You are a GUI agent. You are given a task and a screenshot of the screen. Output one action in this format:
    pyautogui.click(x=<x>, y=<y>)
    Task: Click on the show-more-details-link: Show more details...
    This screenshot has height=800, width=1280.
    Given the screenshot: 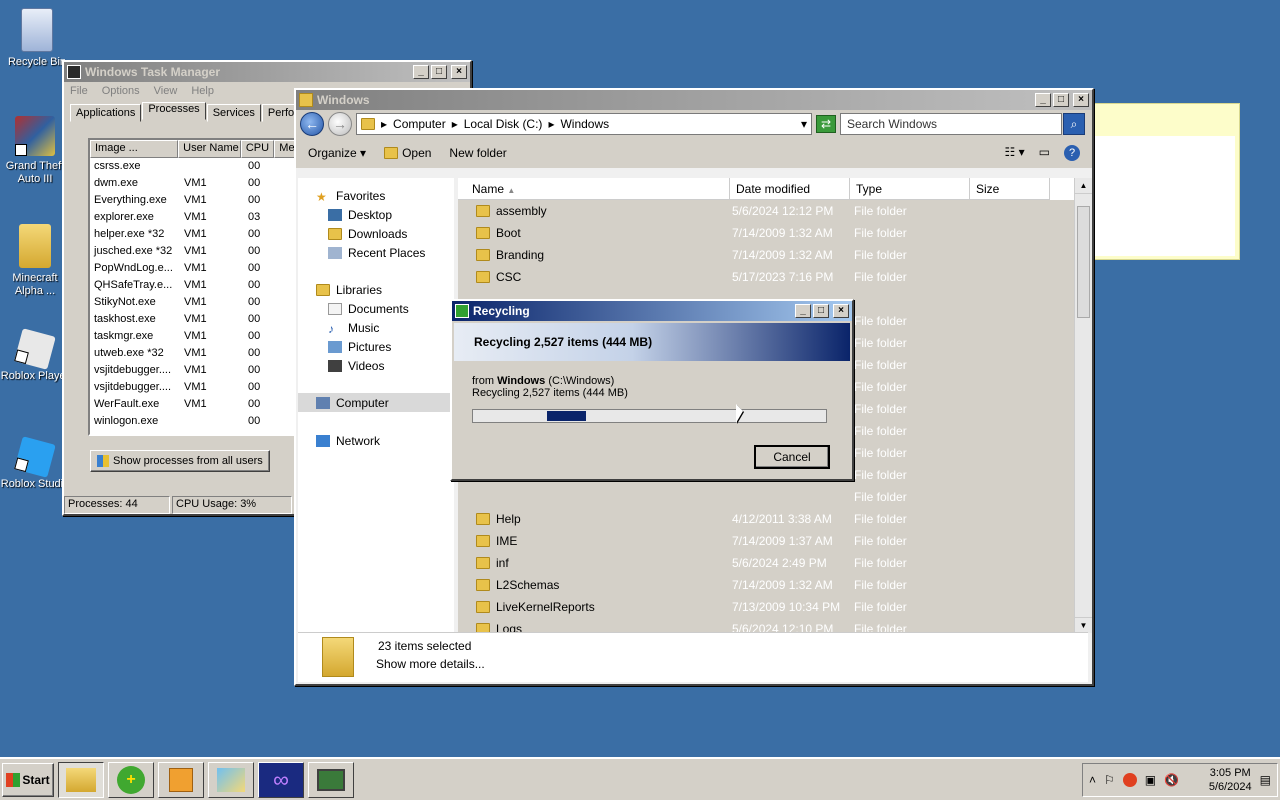 What is the action you would take?
    pyautogui.click(x=430, y=664)
    